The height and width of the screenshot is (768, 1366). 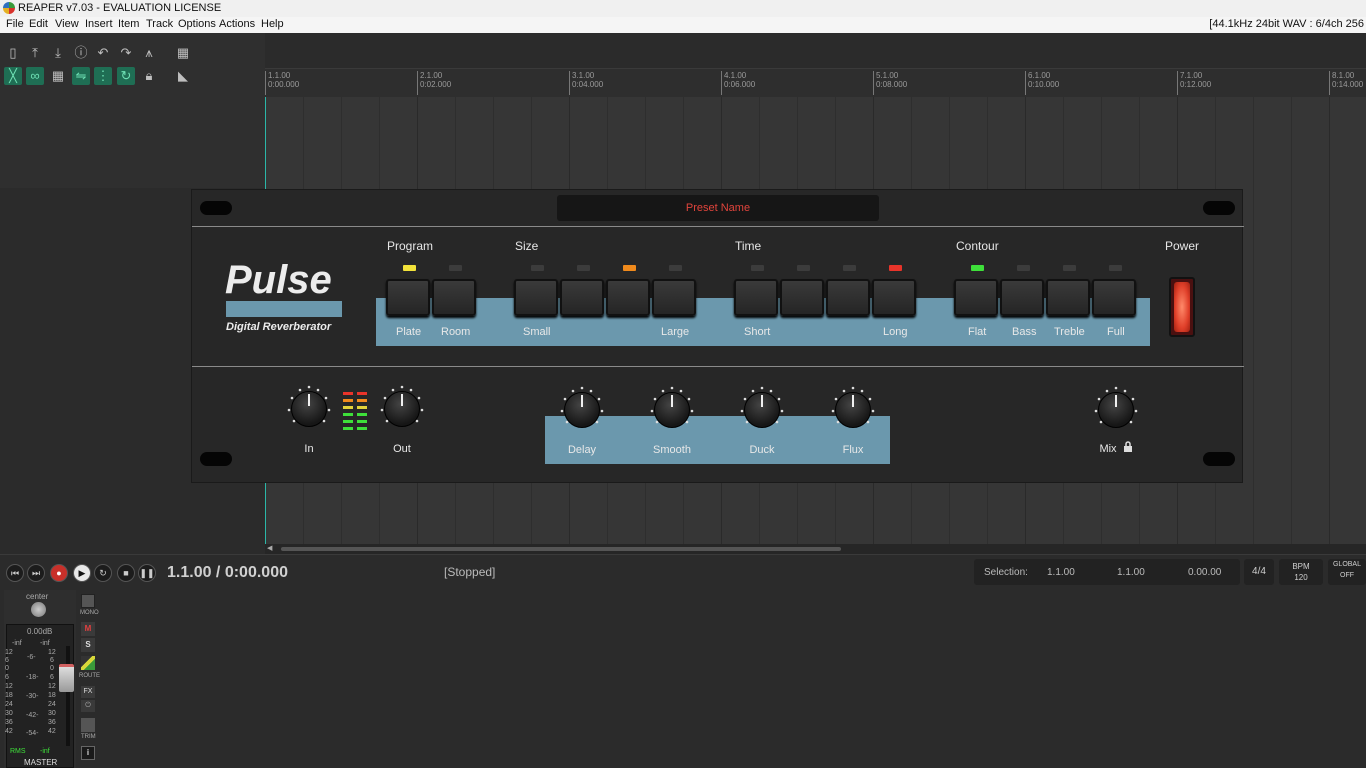 What do you see at coordinates (309, 400) in the screenshot?
I see `knob-pointer` at bounding box center [309, 400].